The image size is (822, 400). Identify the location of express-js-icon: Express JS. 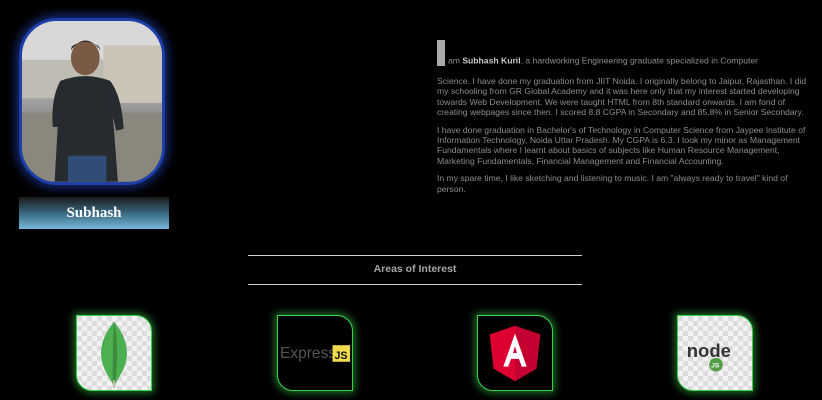
(315, 353).